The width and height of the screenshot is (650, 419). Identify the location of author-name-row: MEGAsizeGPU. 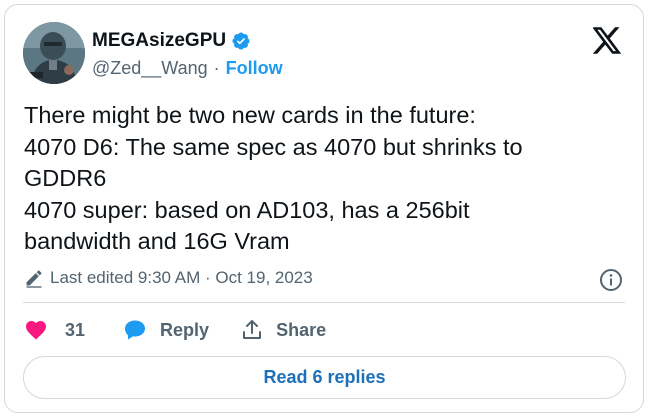
(171, 41).